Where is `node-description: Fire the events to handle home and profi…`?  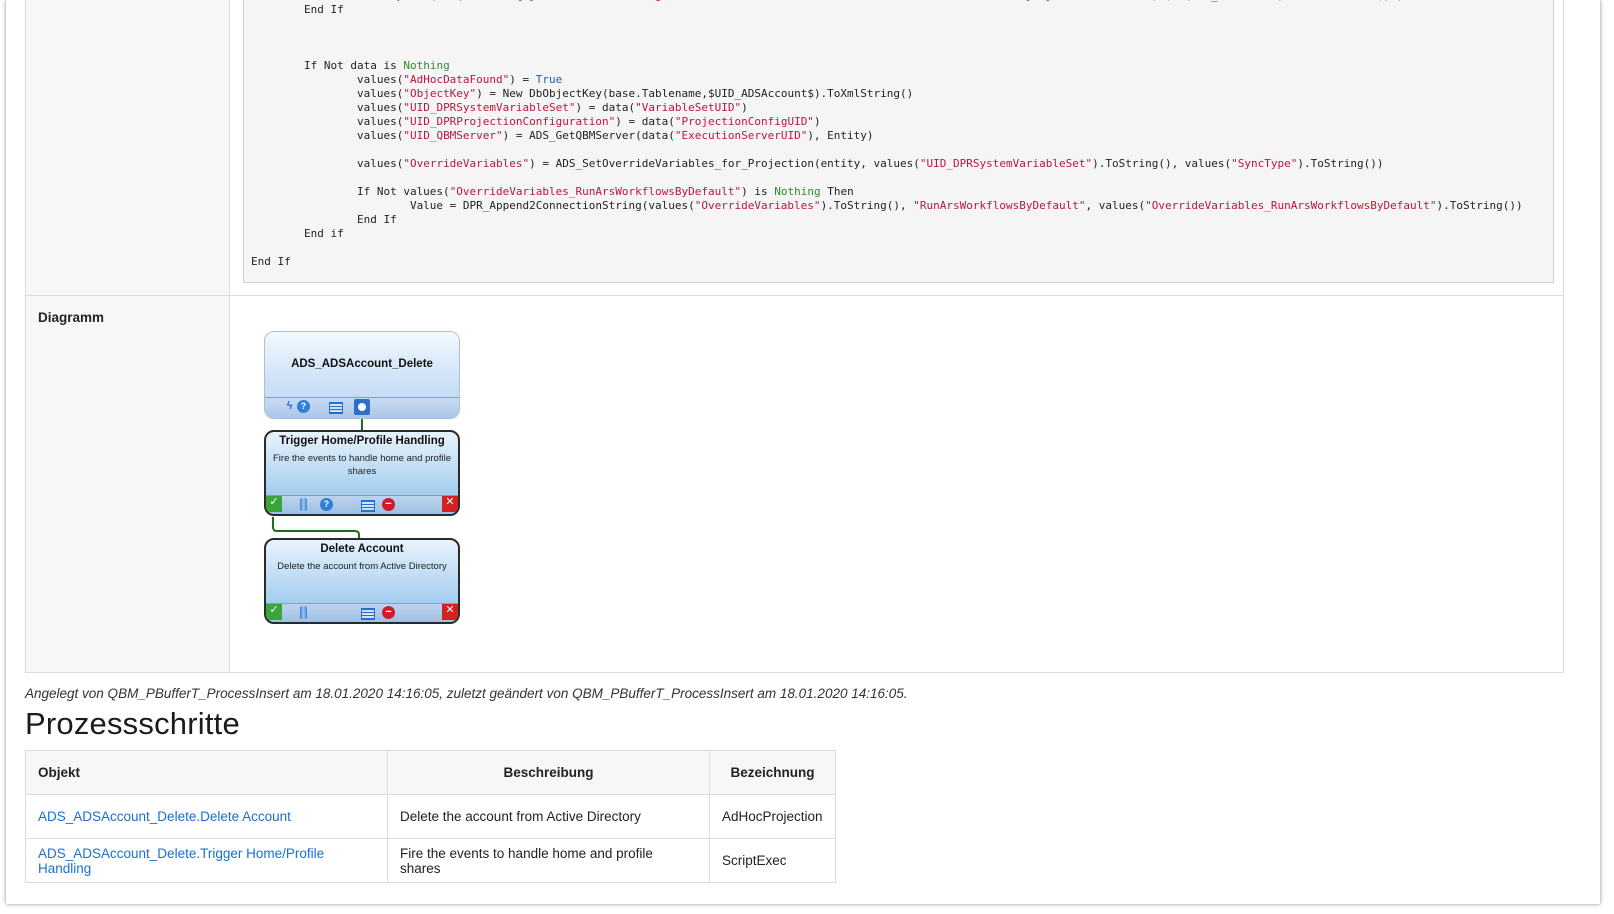 node-description: Fire the events to handle home and profi… is located at coordinates (362, 465).